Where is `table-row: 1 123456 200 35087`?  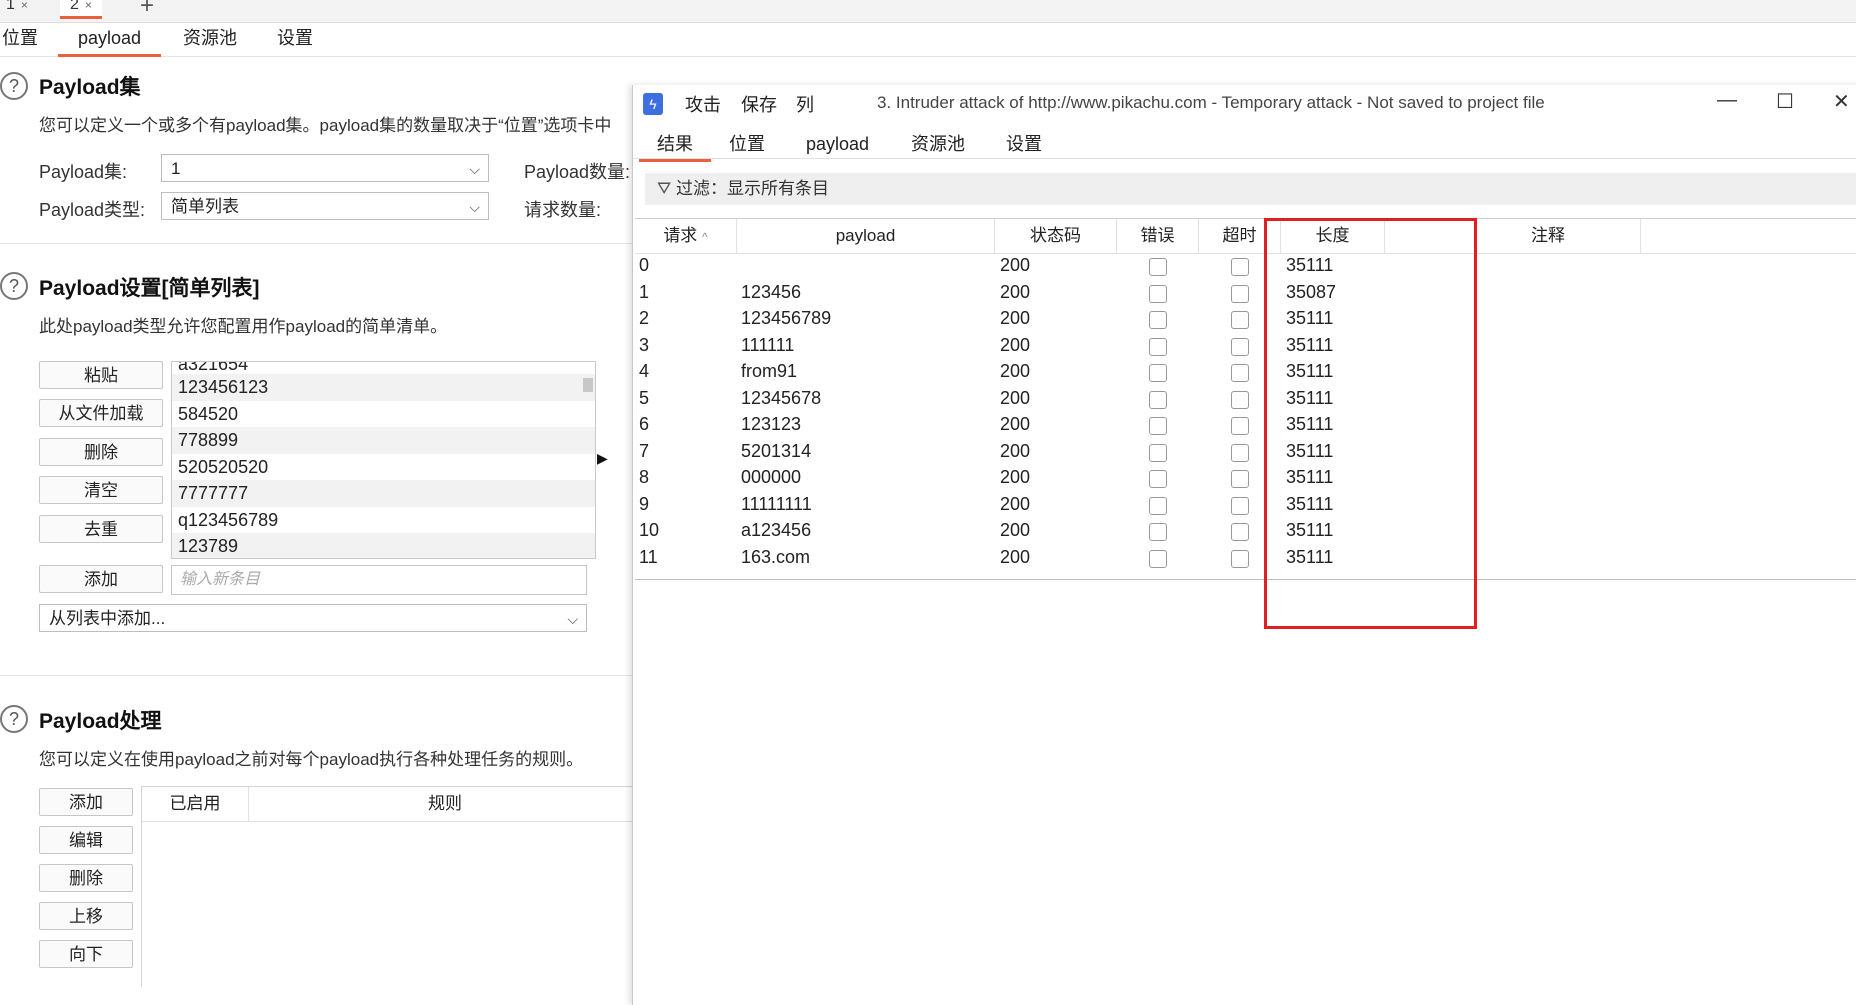
table-row: 1 123456 200 35087 is located at coordinates (1245, 294).